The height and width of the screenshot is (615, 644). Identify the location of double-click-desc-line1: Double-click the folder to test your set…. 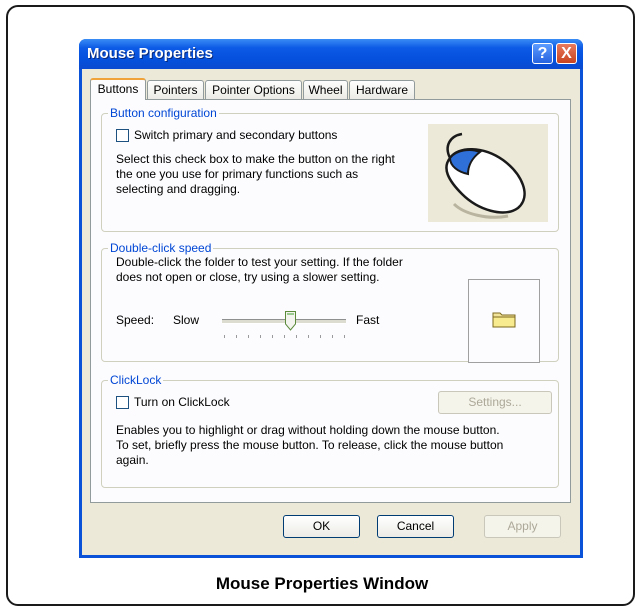
(259, 262).